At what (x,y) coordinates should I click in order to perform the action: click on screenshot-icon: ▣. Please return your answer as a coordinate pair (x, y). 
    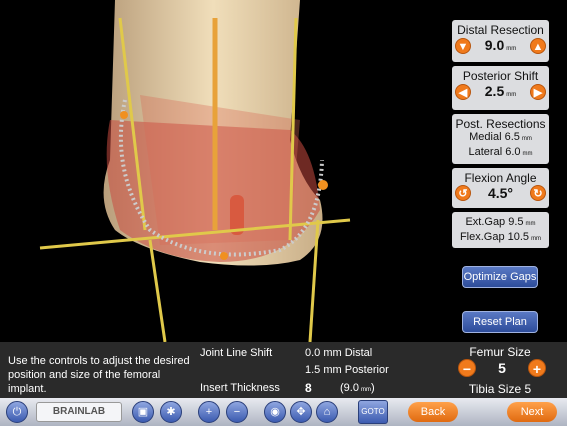
    Looking at the image, I should click on (143, 412).